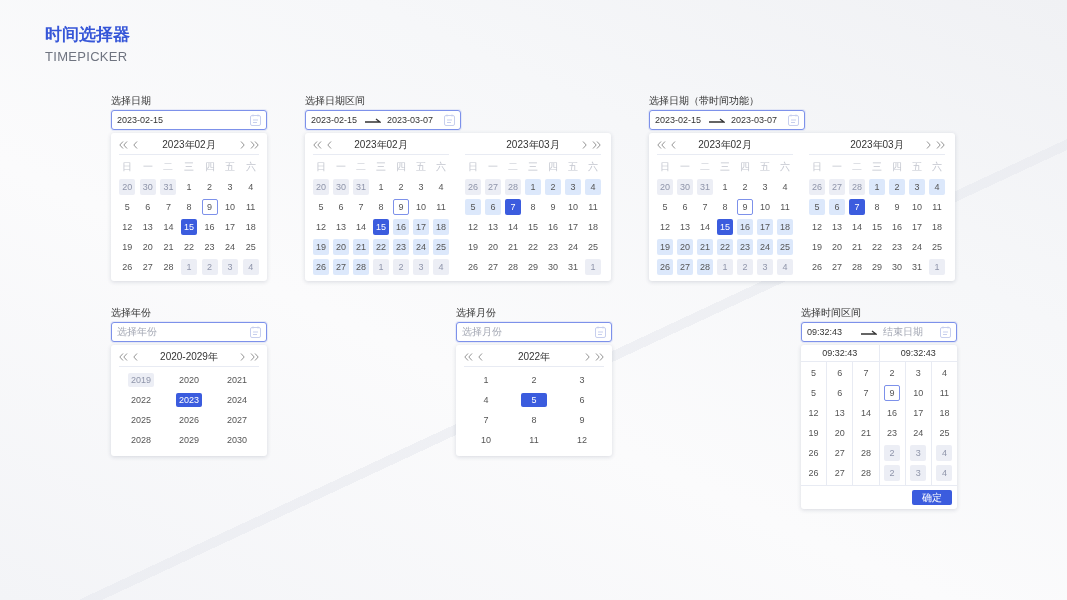  What do you see at coordinates (813, 473) in the screenshot?
I see `time-cell: 26` at bounding box center [813, 473].